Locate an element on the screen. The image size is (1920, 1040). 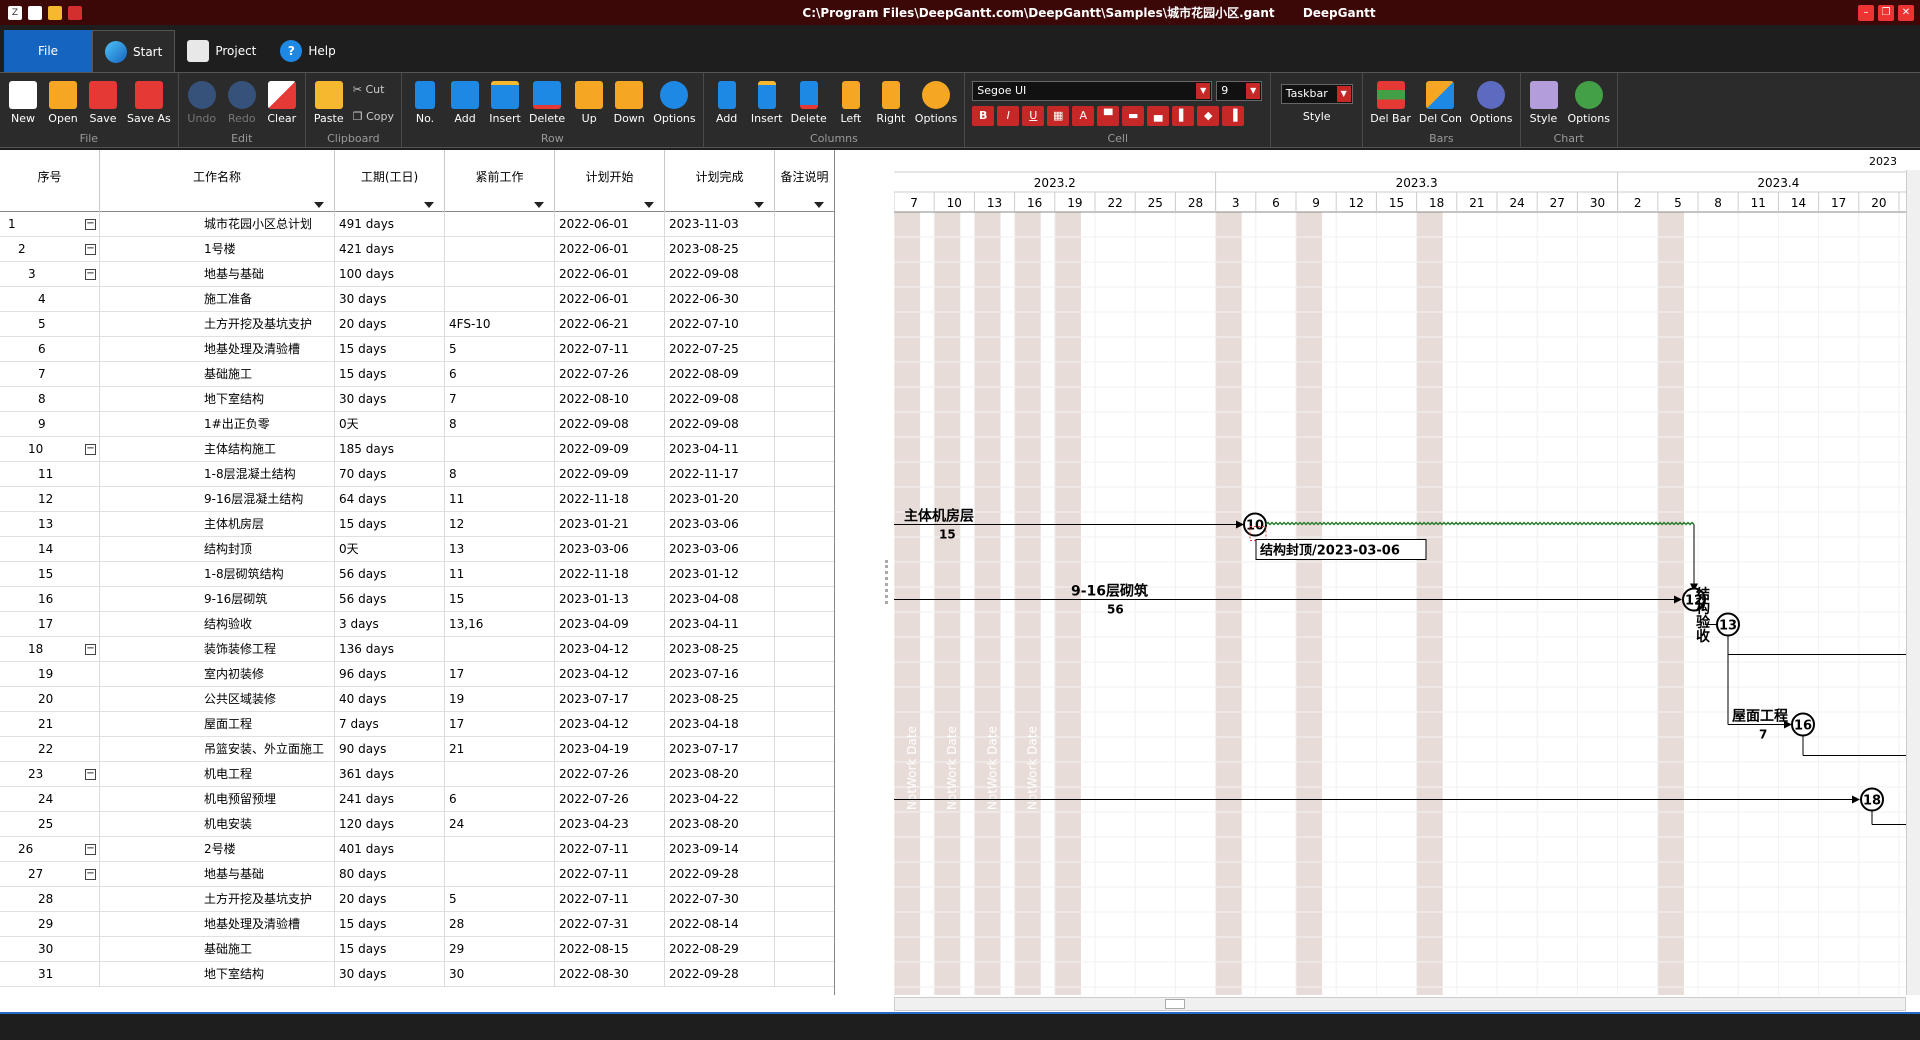
cell-col-index: 31 is located at coordinates (50, 974).